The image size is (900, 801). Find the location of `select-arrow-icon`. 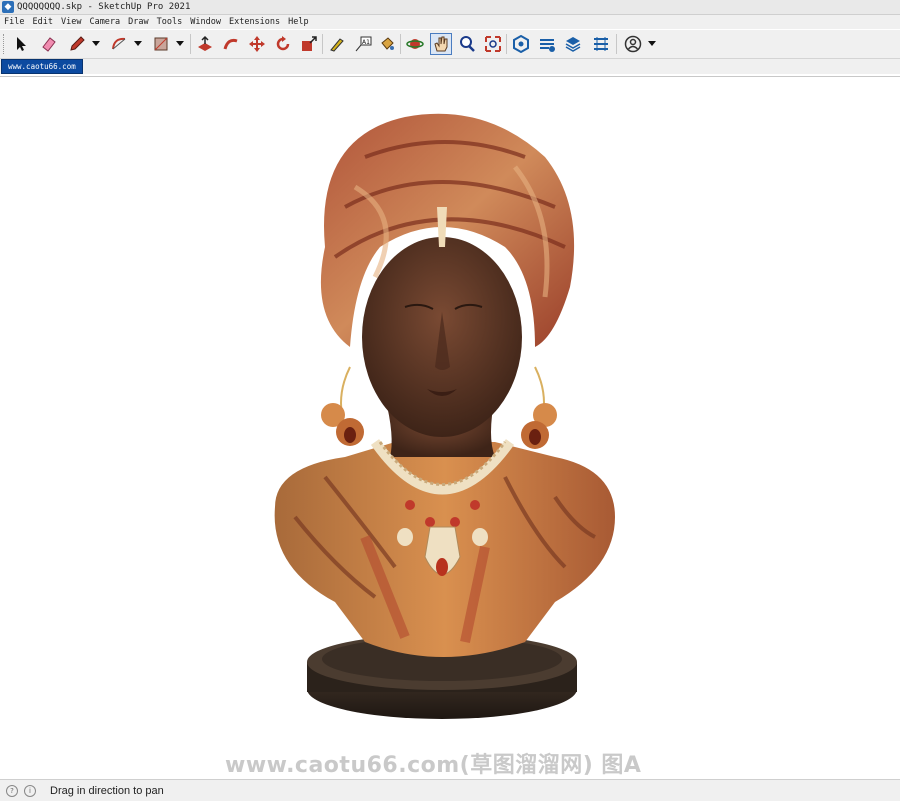

select-arrow-icon is located at coordinates (21, 44).